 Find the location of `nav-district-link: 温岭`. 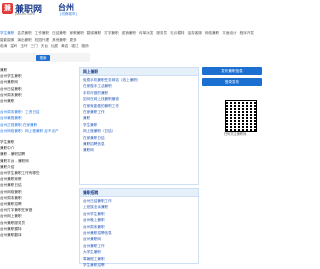

nav-district-link: 温岭 is located at coordinates (13, 46).